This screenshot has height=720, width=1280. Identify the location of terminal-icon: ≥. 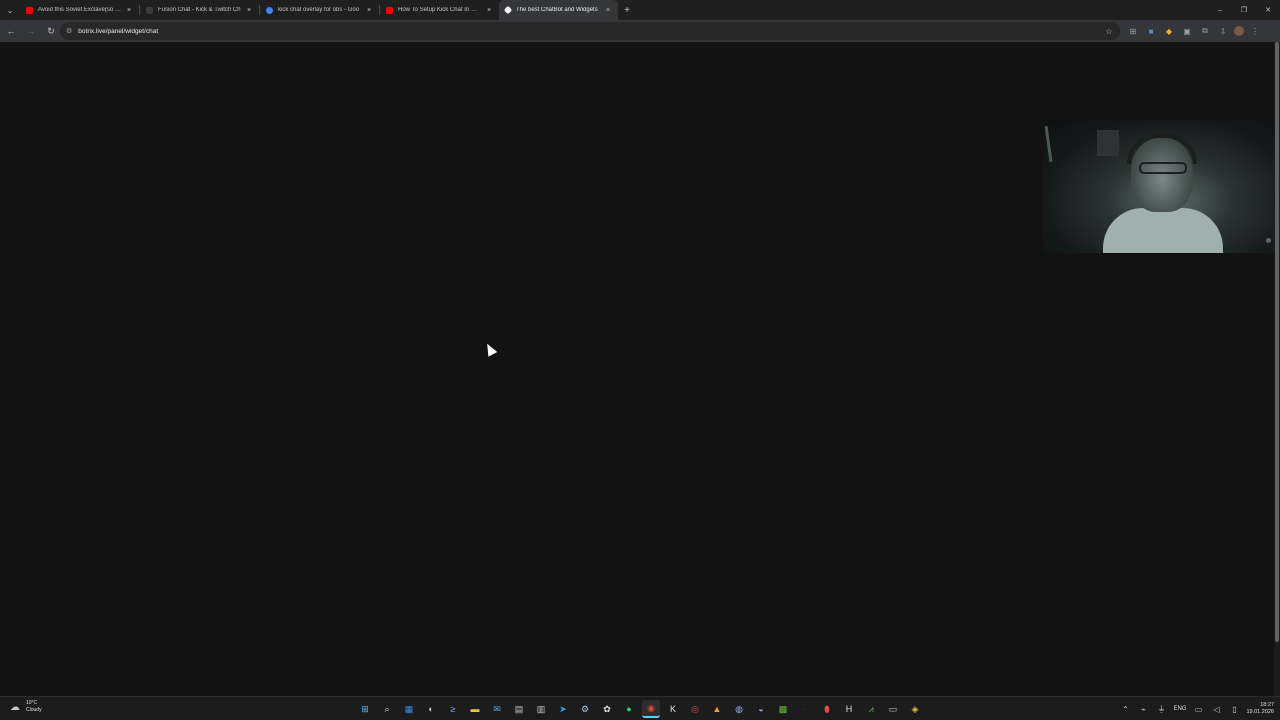
(453, 709).